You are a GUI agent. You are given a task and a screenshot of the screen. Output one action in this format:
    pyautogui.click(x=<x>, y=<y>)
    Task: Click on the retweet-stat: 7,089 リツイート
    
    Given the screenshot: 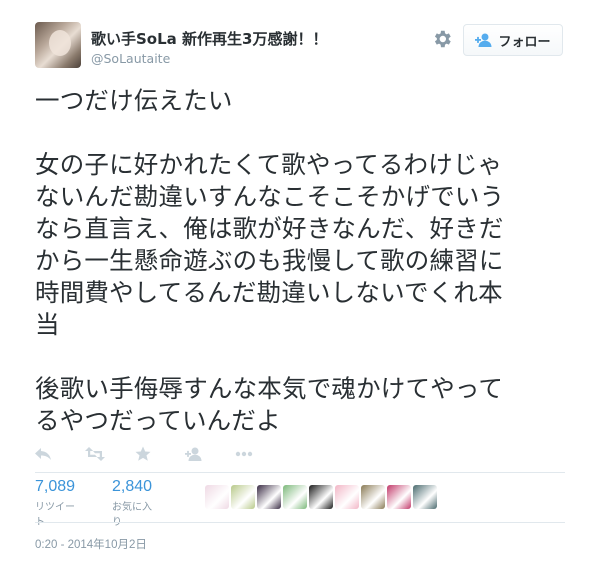 What is the action you would take?
    pyautogui.click(x=55, y=503)
    